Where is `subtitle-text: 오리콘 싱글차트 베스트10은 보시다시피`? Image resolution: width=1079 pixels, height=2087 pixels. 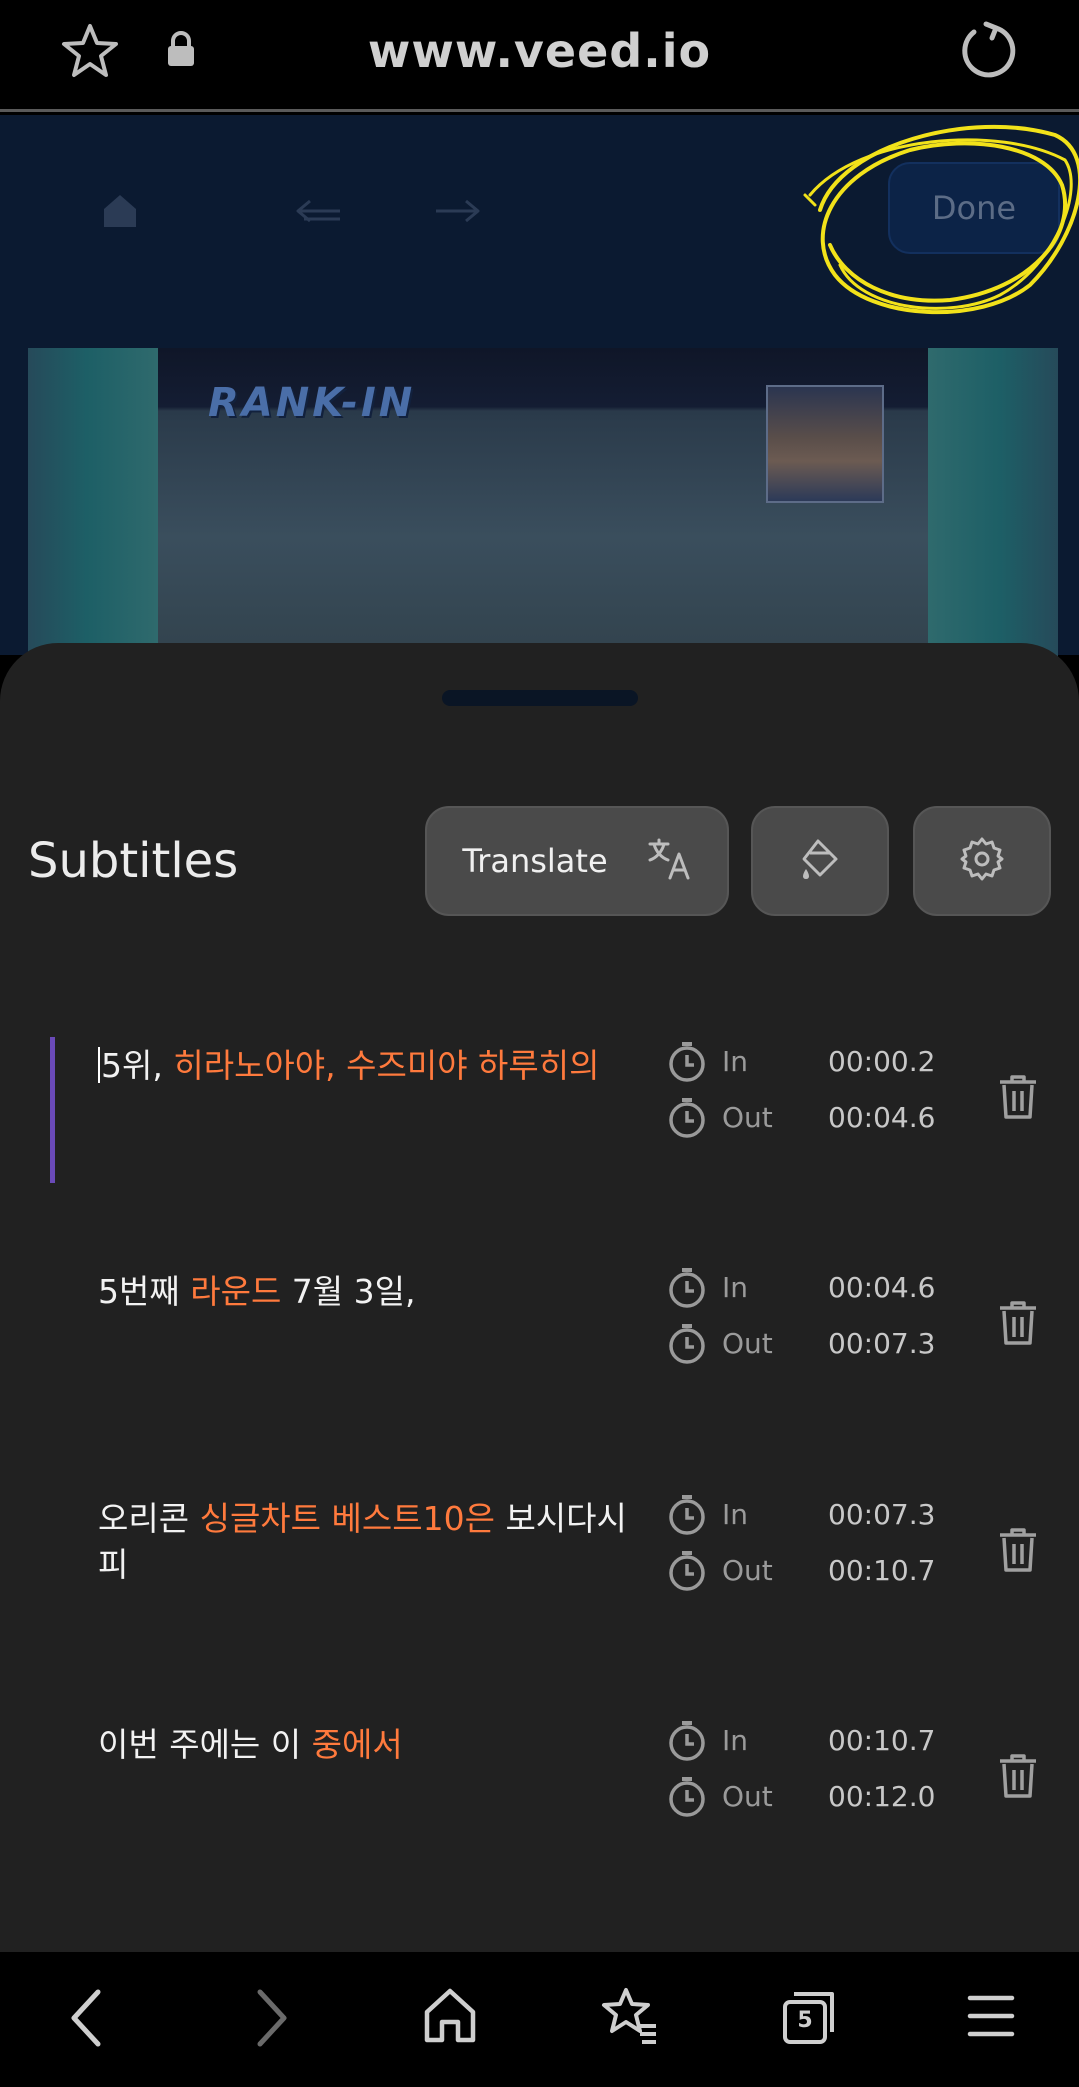
subtitle-text: 오리콘 싱글차트 베스트10은 보시다시피 is located at coordinates (368, 1542).